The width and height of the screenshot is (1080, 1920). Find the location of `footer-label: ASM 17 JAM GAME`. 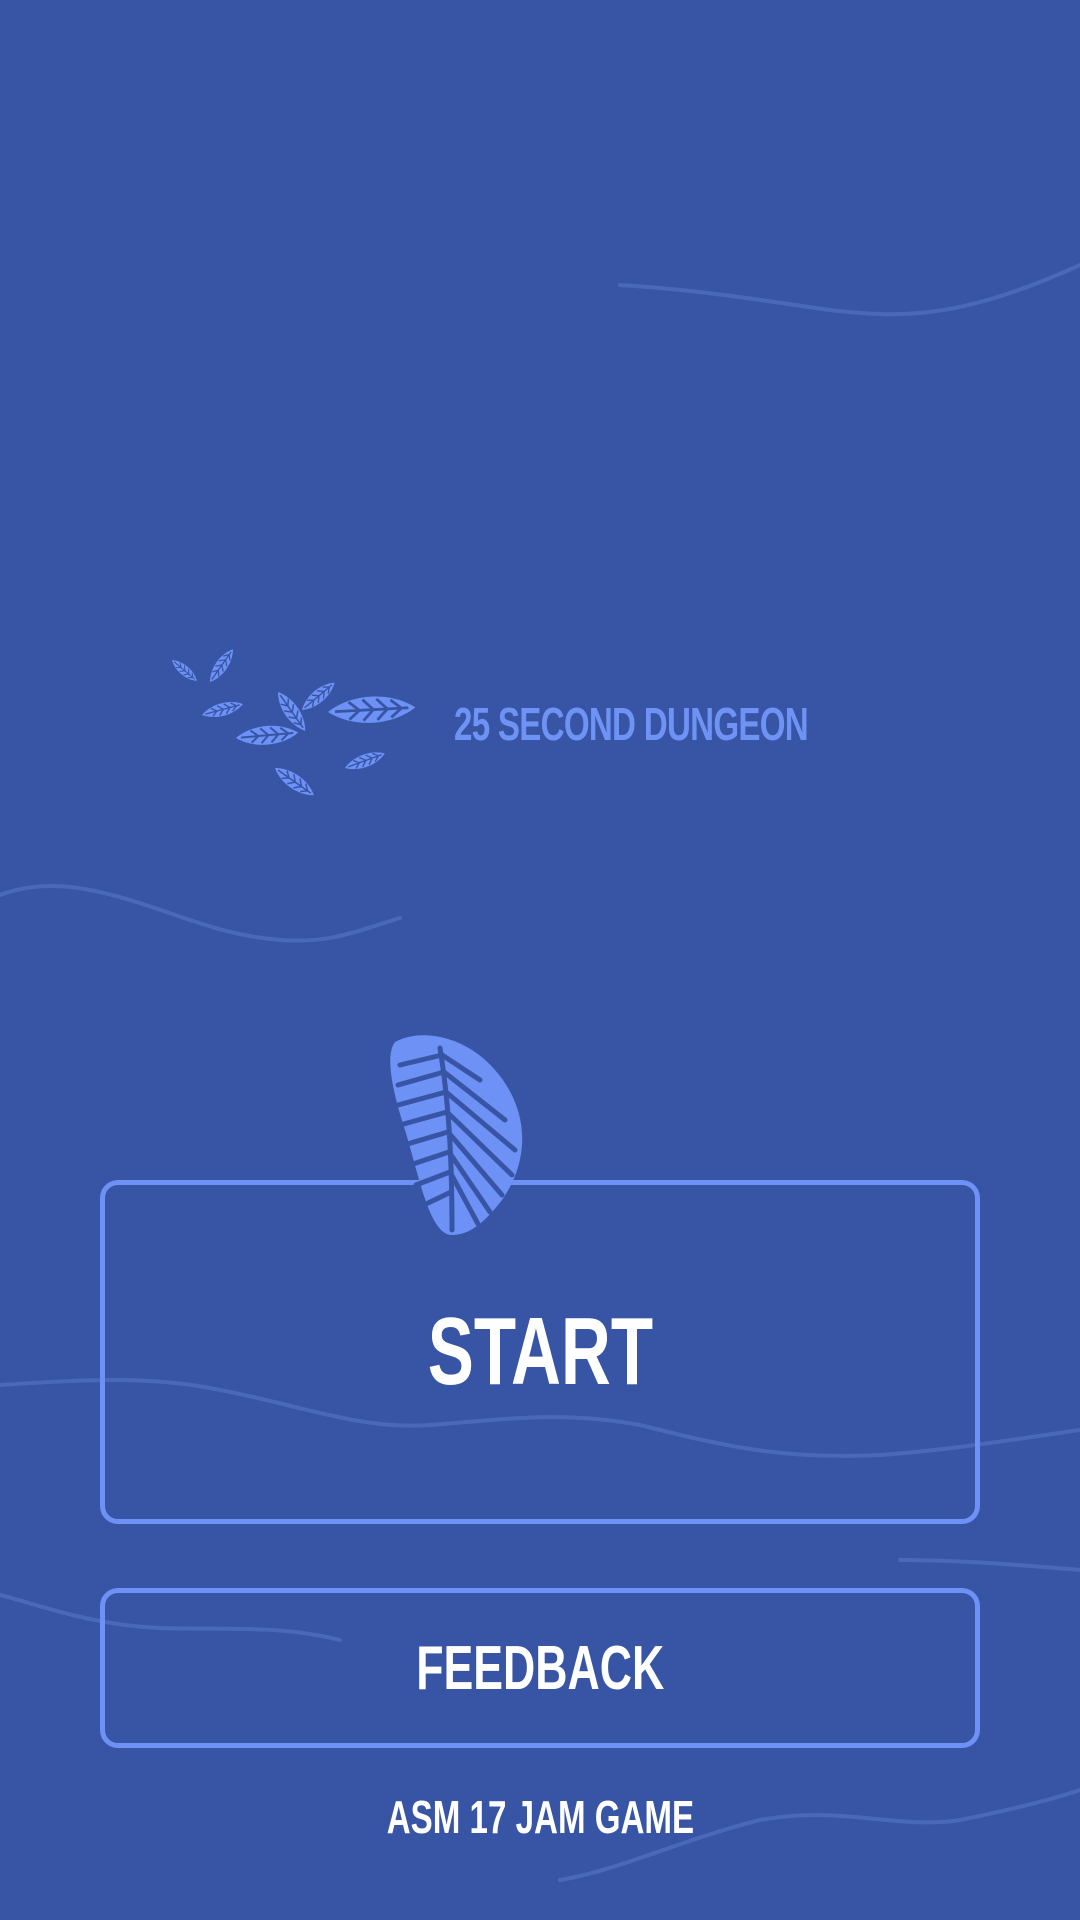

footer-label: ASM 17 JAM GAME is located at coordinates (540, 1817).